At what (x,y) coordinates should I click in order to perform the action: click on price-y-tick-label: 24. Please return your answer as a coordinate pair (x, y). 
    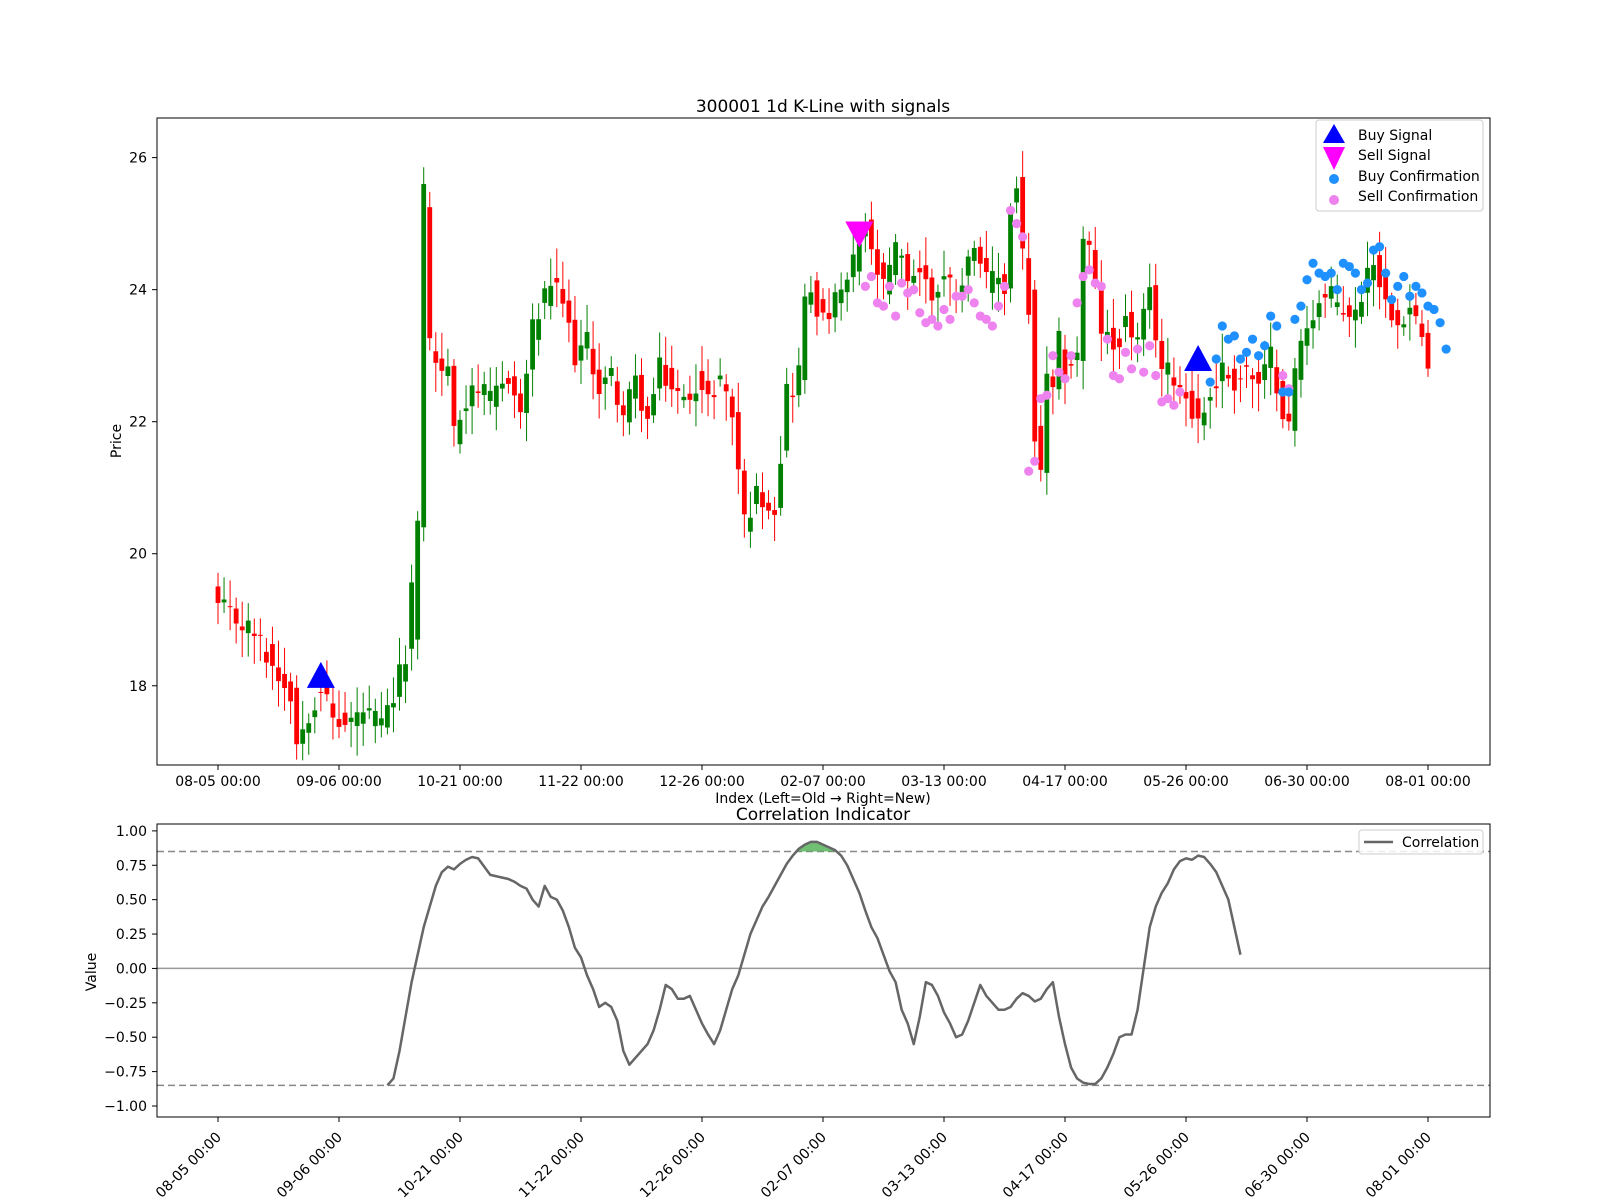
    Looking at the image, I should click on (138, 291).